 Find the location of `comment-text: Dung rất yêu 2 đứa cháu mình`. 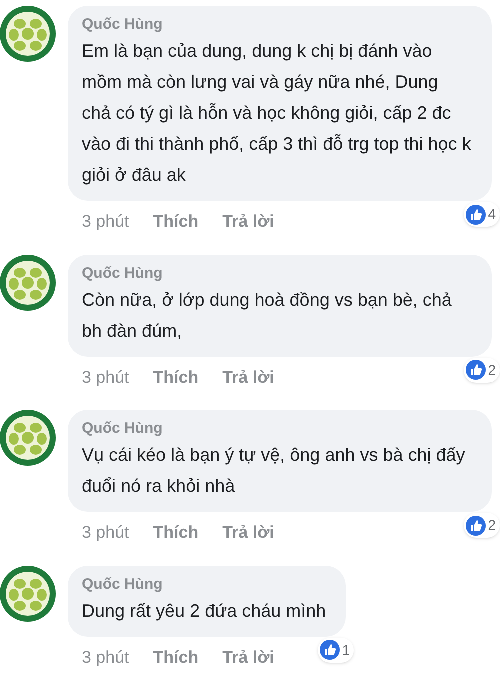

comment-text: Dung rất yêu 2 đứa cháu mình is located at coordinates (204, 611).